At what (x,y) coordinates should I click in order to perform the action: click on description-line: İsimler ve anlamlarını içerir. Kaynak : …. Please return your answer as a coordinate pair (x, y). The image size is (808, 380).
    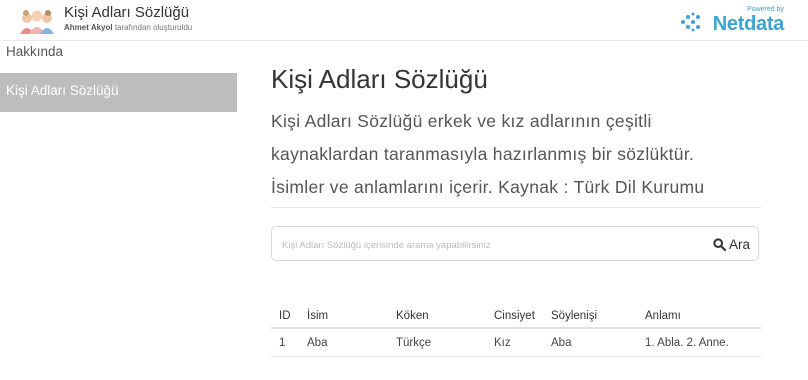
    Looking at the image, I should click on (488, 187).